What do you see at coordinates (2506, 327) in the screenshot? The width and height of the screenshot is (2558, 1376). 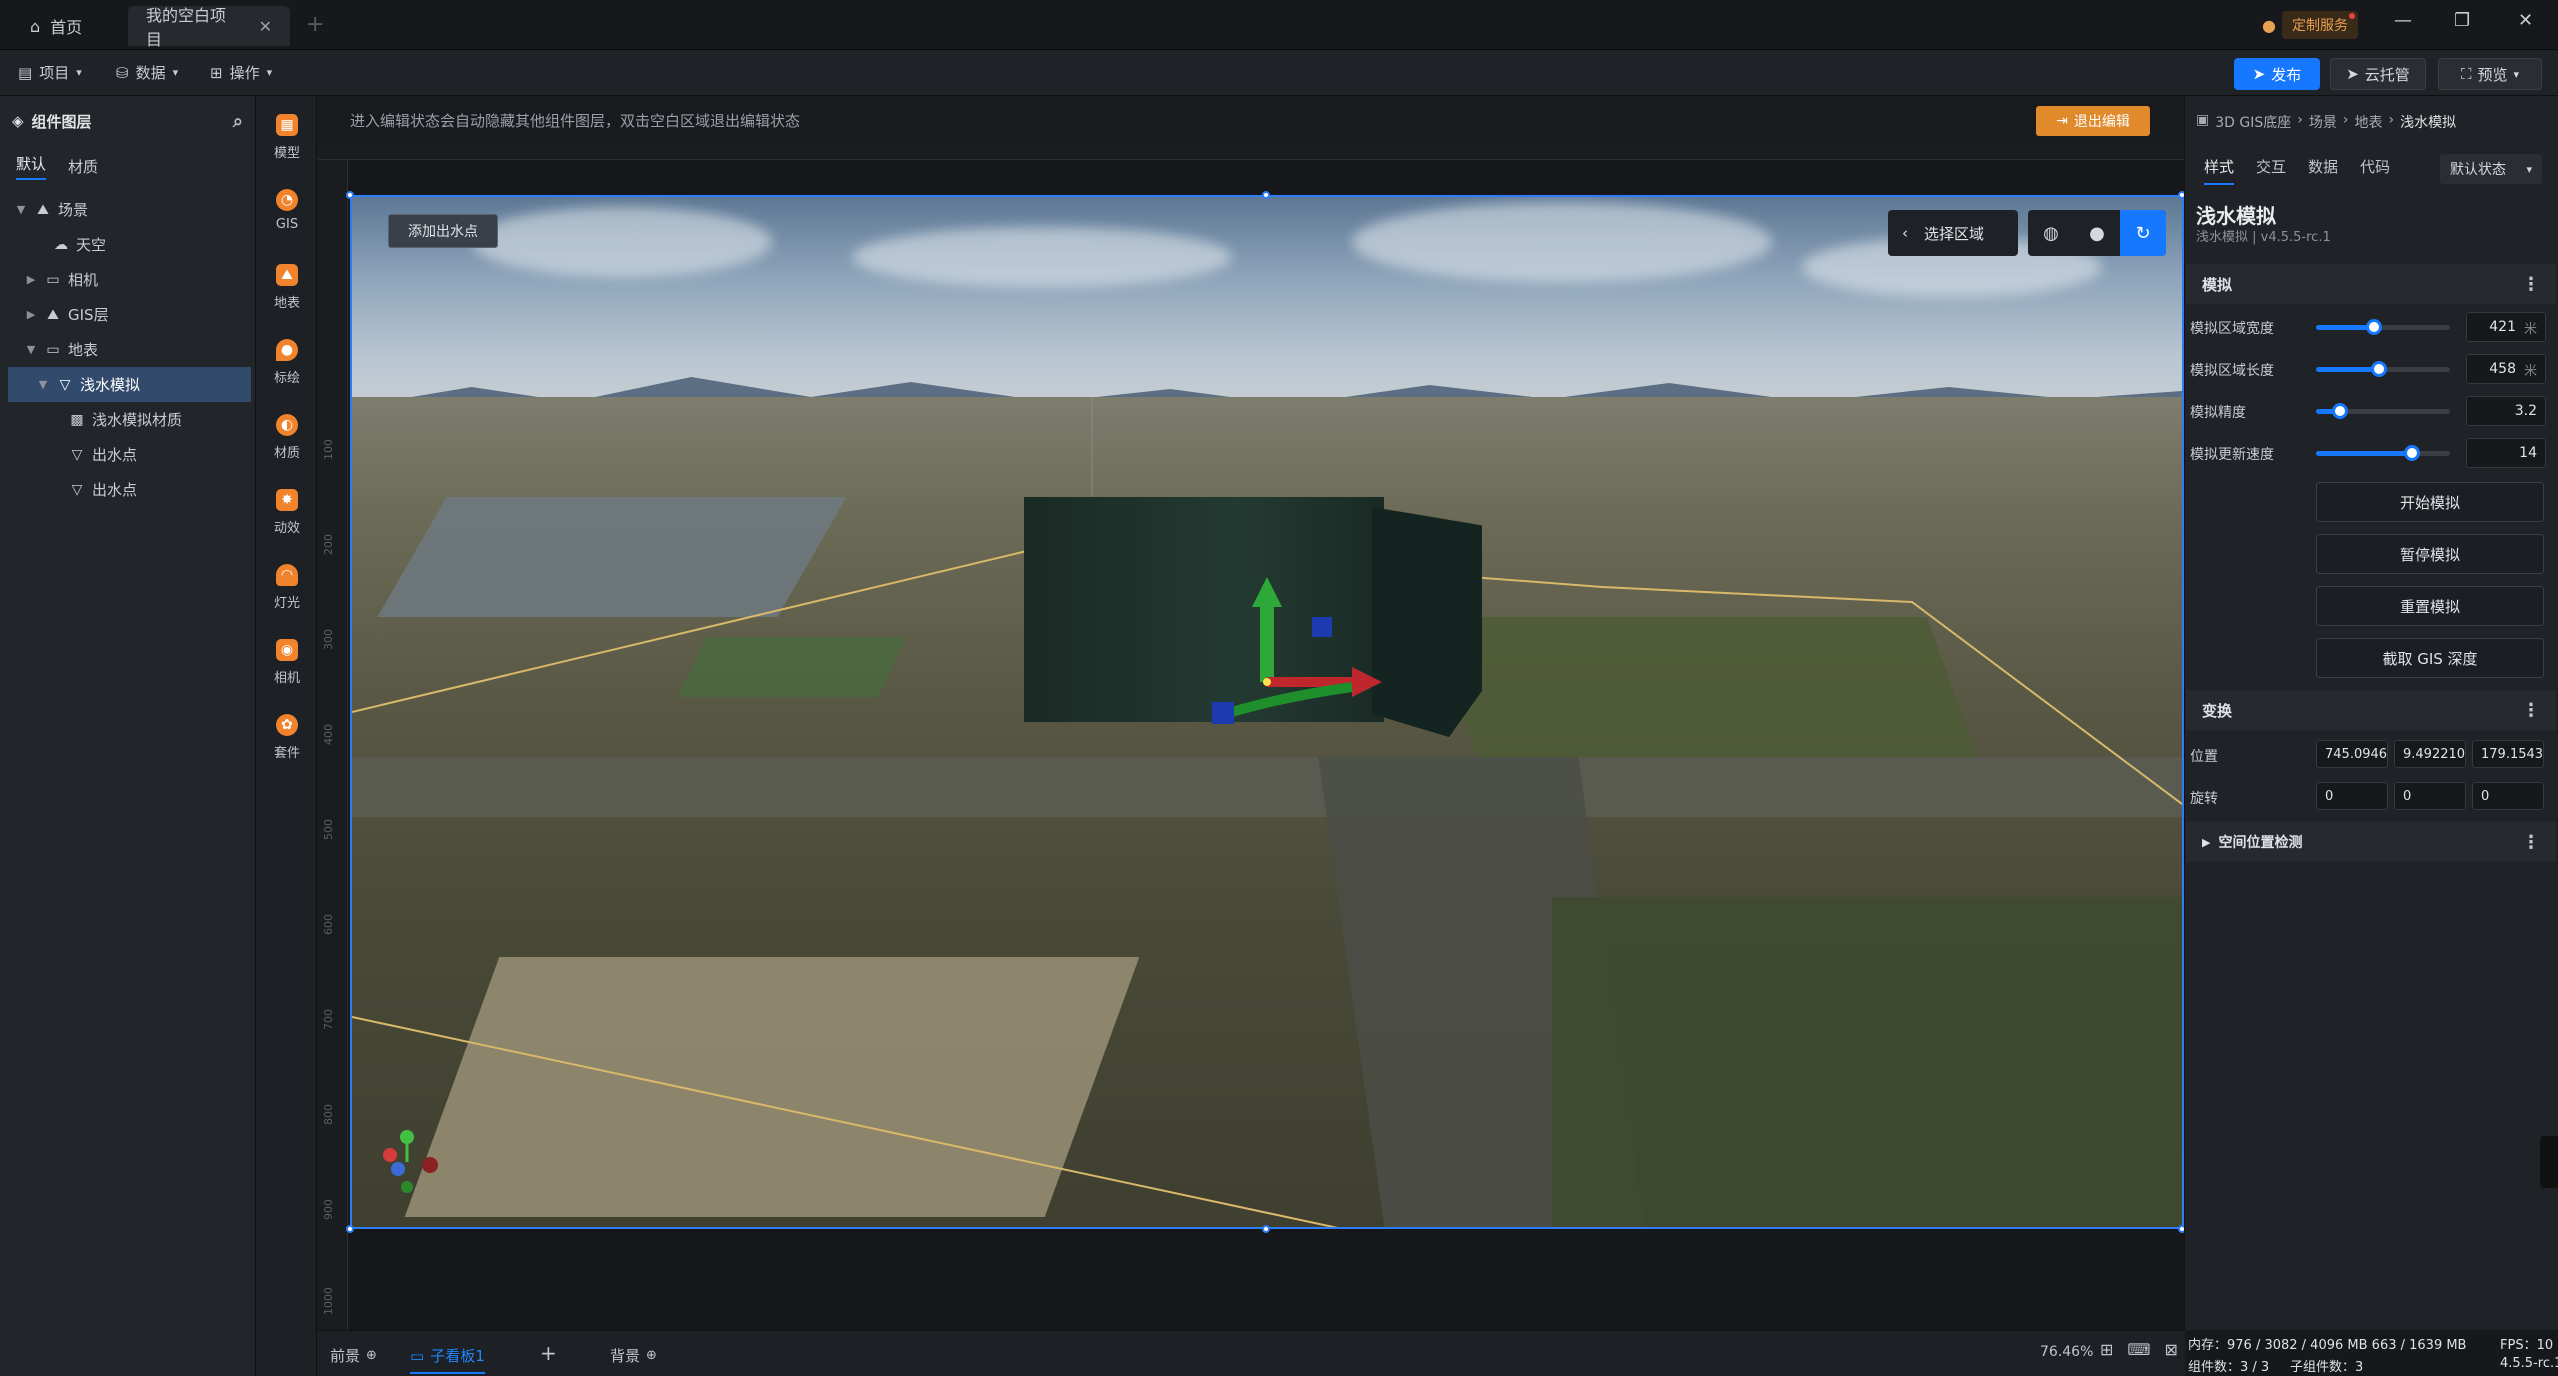 I see `width-input: 421 米` at bounding box center [2506, 327].